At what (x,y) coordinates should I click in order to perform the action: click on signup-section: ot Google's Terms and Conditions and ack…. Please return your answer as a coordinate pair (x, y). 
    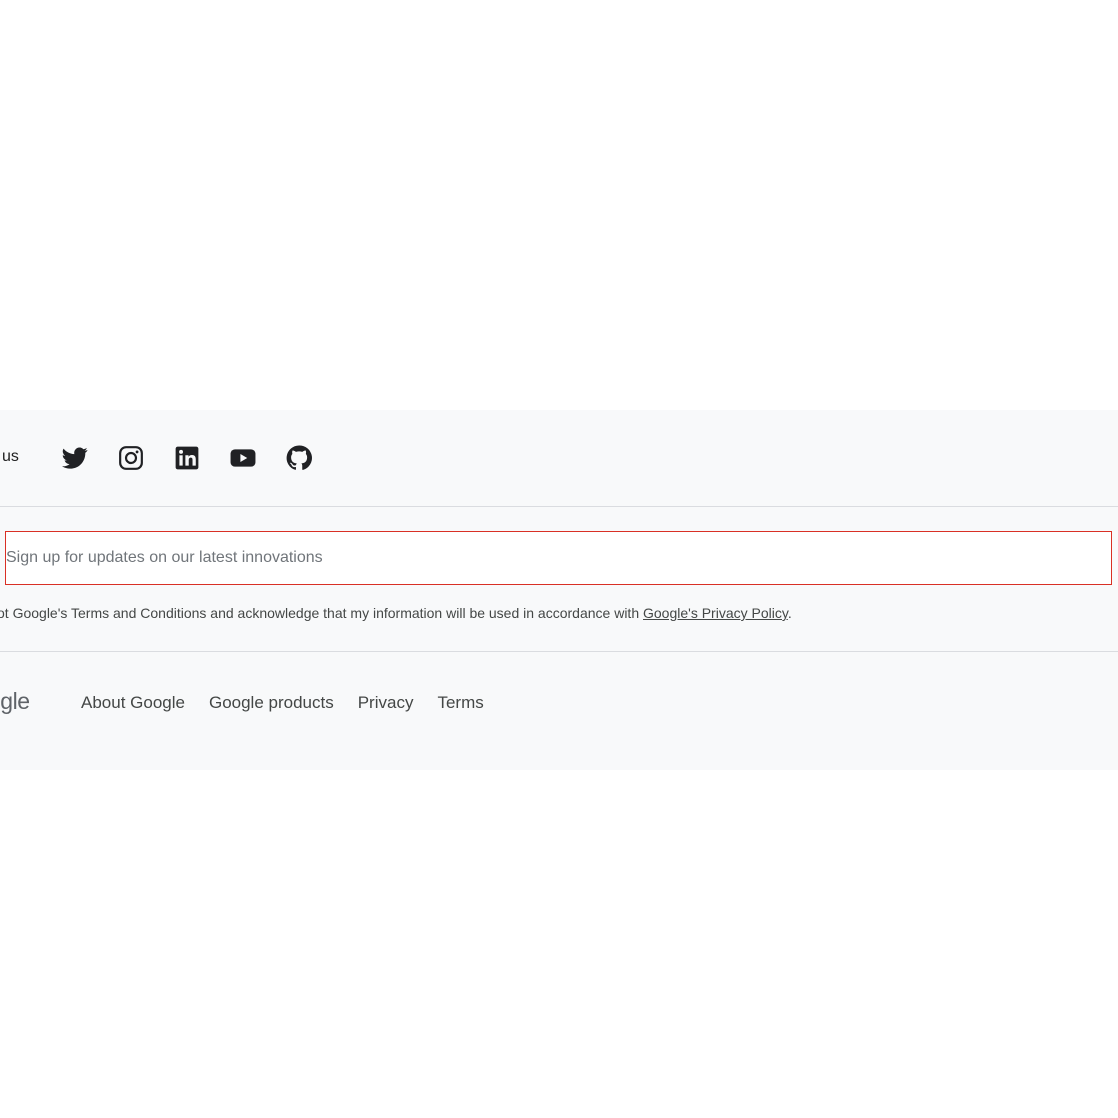
    Looking at the image, I should click on (559, 579).